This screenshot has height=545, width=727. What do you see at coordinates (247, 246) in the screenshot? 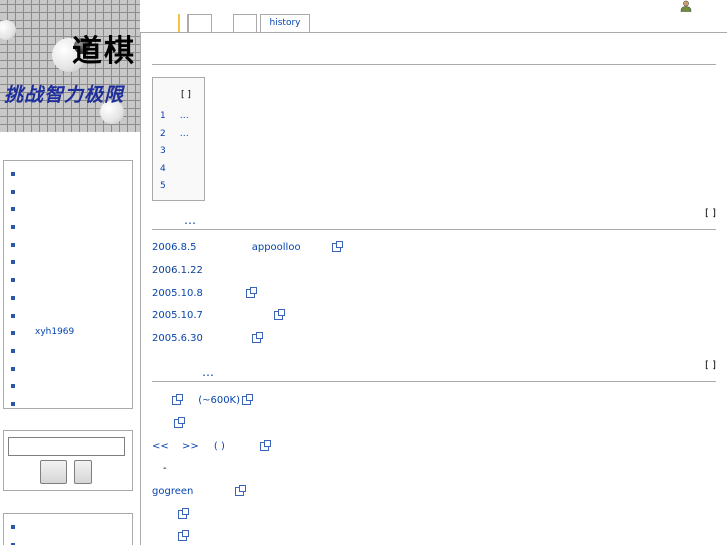
I see `news-item: 2006.8.5 appoolloo` at bounding box center [247, 246].